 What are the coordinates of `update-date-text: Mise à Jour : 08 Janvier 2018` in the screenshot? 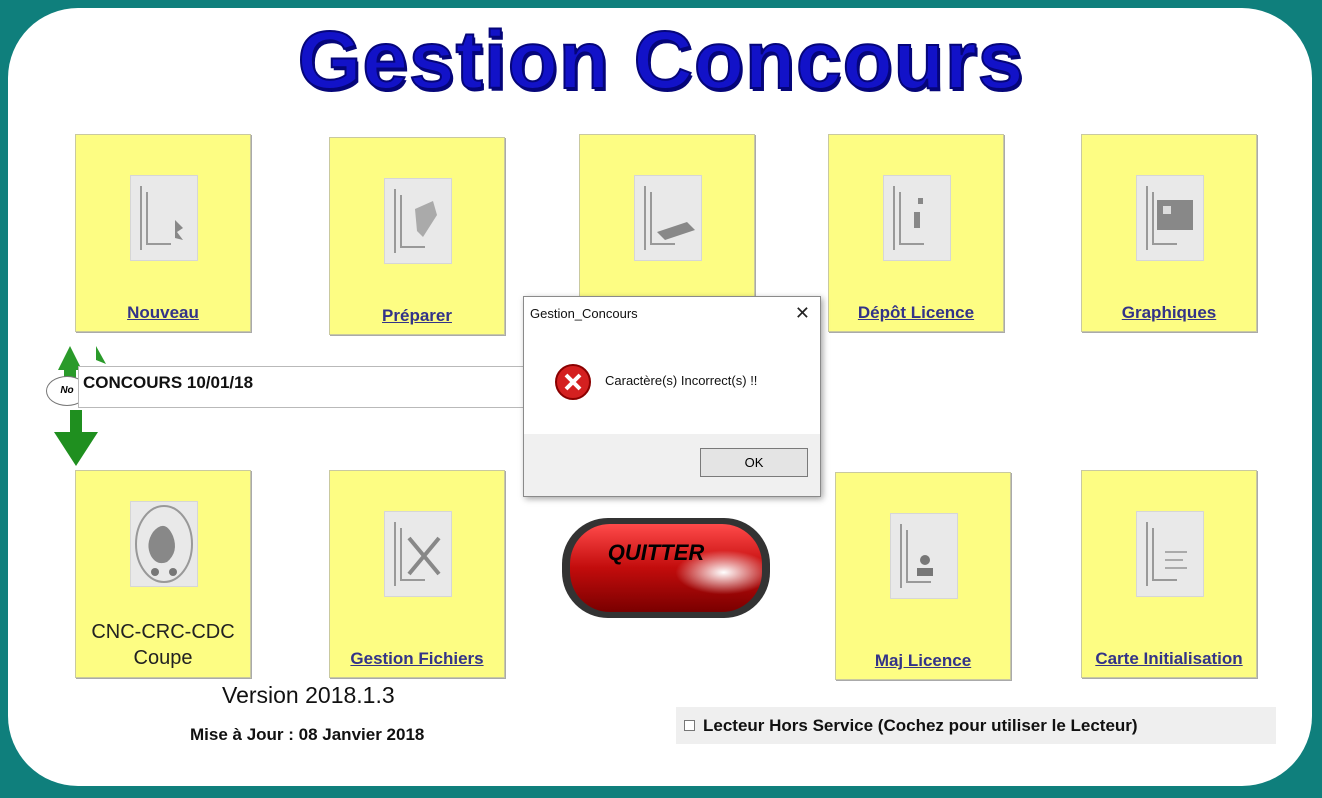 It's located at (307, 734).